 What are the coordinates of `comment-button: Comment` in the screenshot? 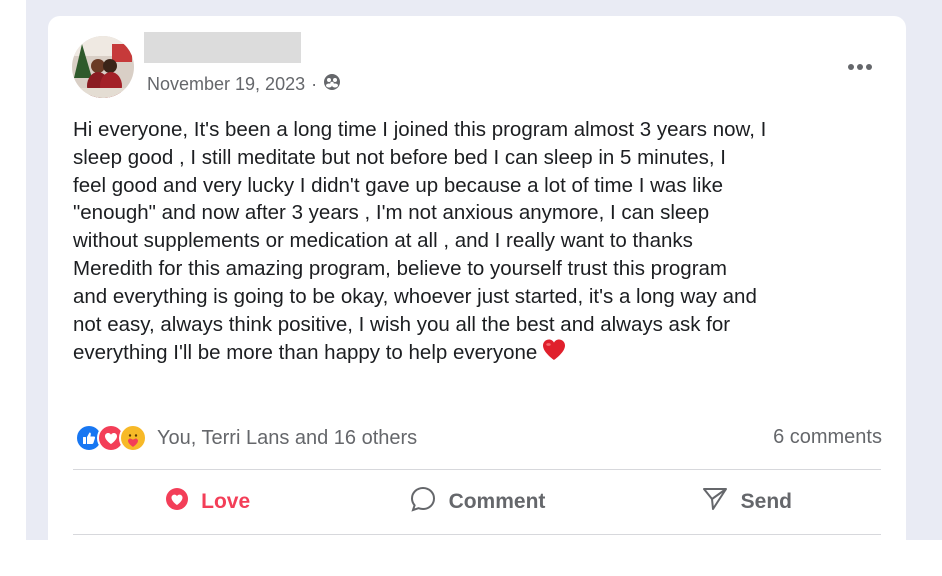 It's located at (476, 502).